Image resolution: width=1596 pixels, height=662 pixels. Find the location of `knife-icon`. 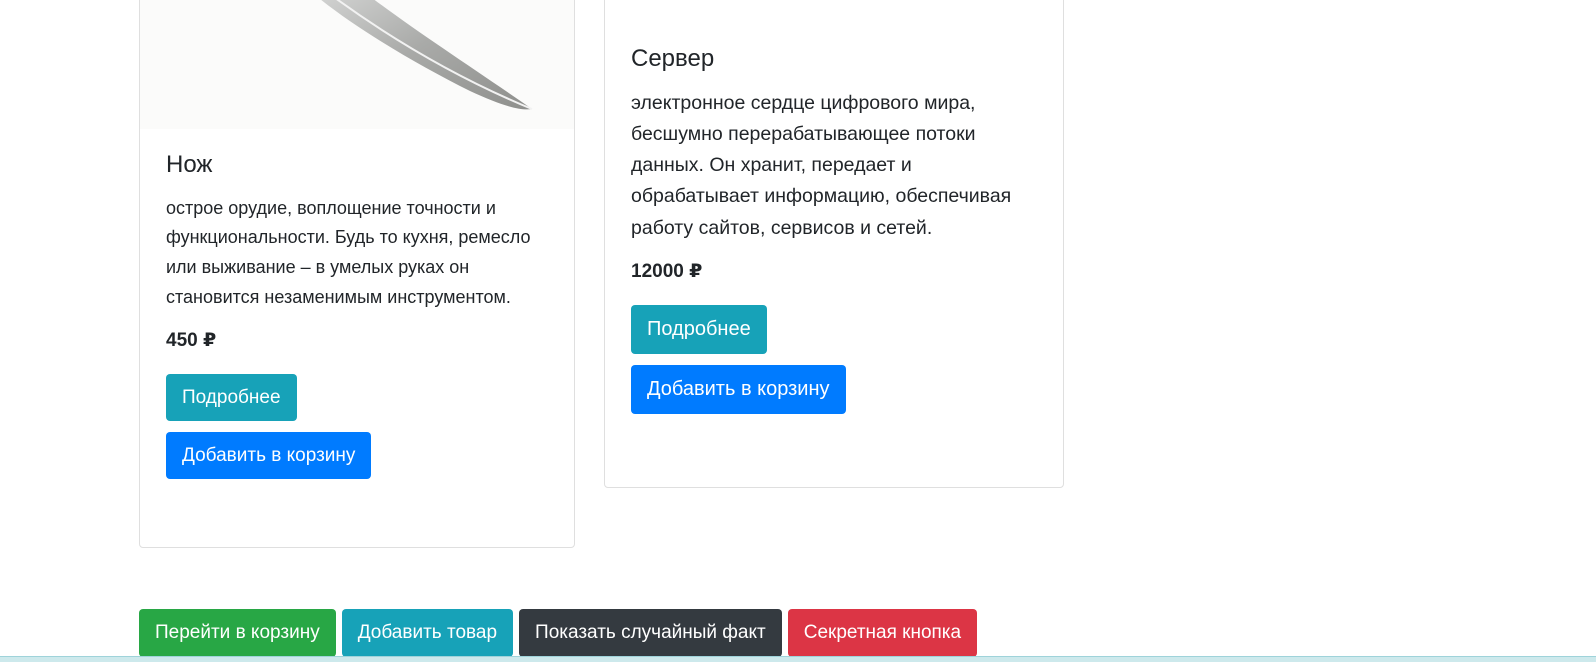

knife-icon is located at coordinates (427, 55).